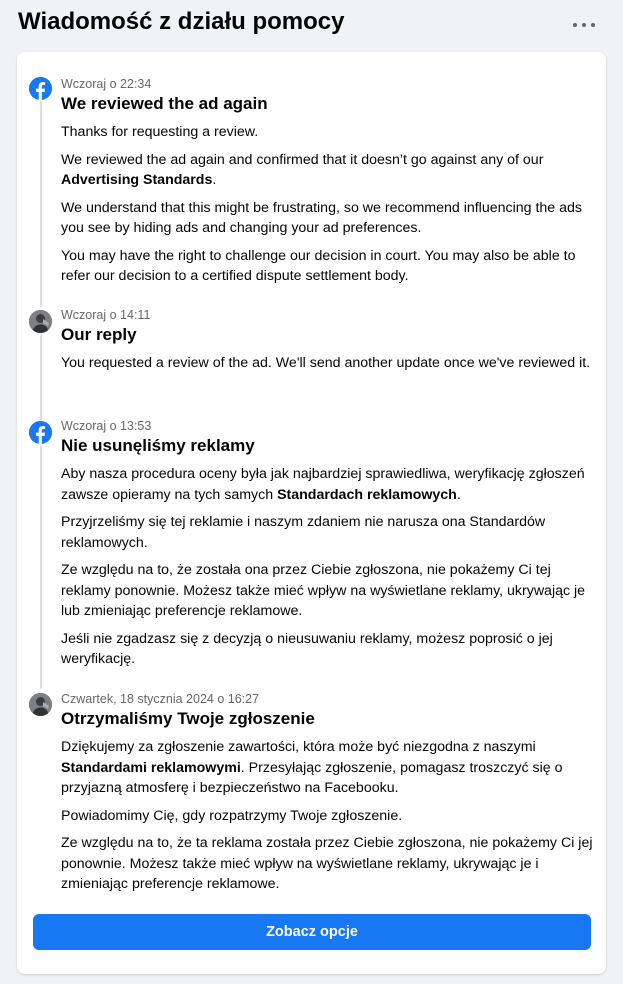 This screenshot has height=984, width=623. Describe the element at coordinates (99, 334) in the screenshot. I see `message-title: Our reply` at that location.